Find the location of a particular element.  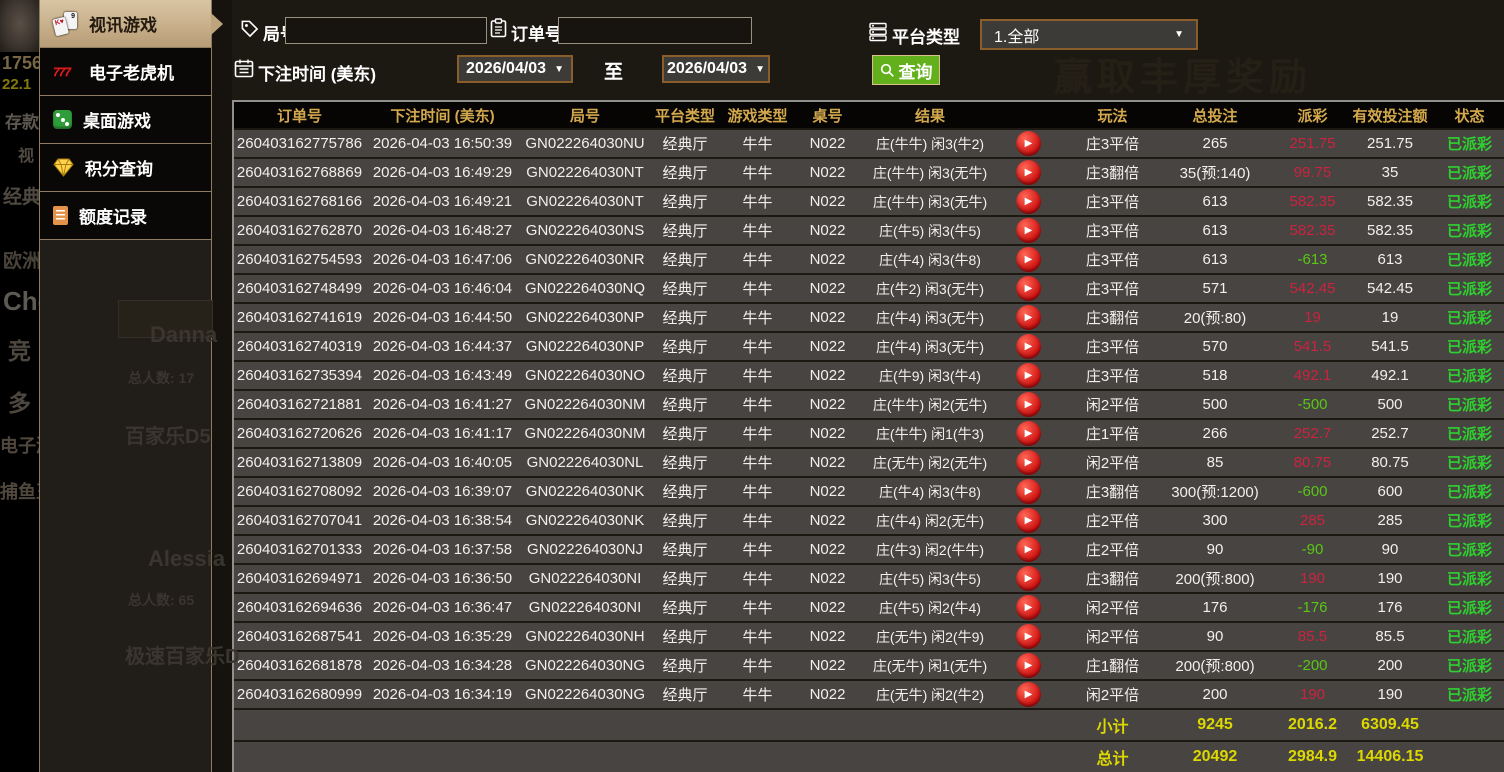

valid-bet-cell: 190 is located at coordinates (1390, 694).